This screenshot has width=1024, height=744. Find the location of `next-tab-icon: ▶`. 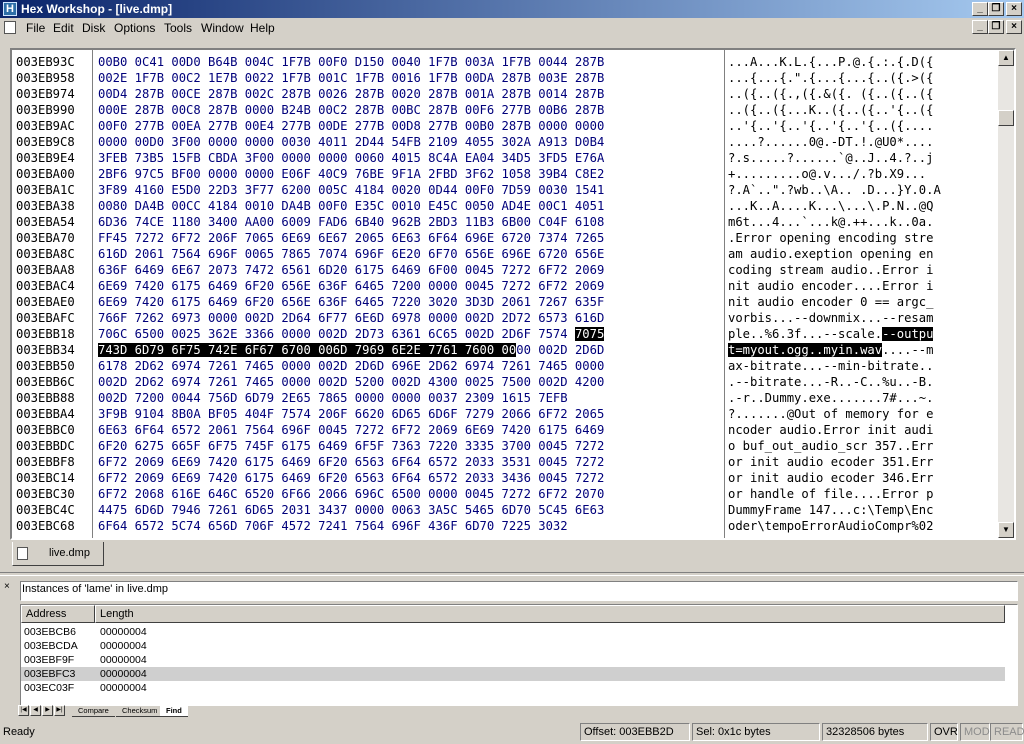

next-tab-icon: ▶ is located at coordinates (47, 710).